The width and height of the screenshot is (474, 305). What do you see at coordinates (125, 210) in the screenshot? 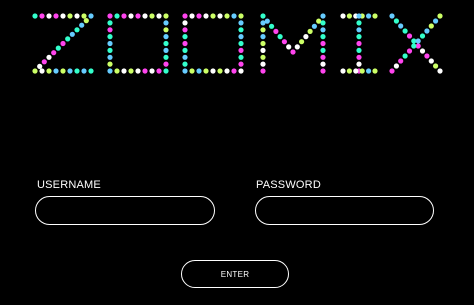
I see `username-input` at bounding box center [125, 210].